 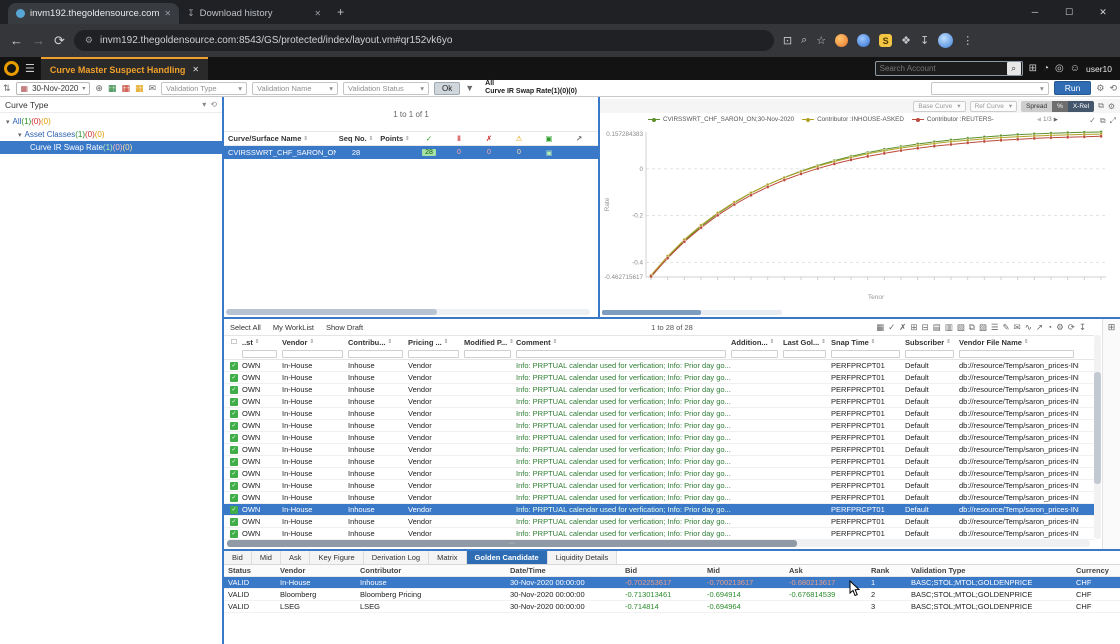 I want to click on column-header-ask: Ask, so click(x=830, y=570).